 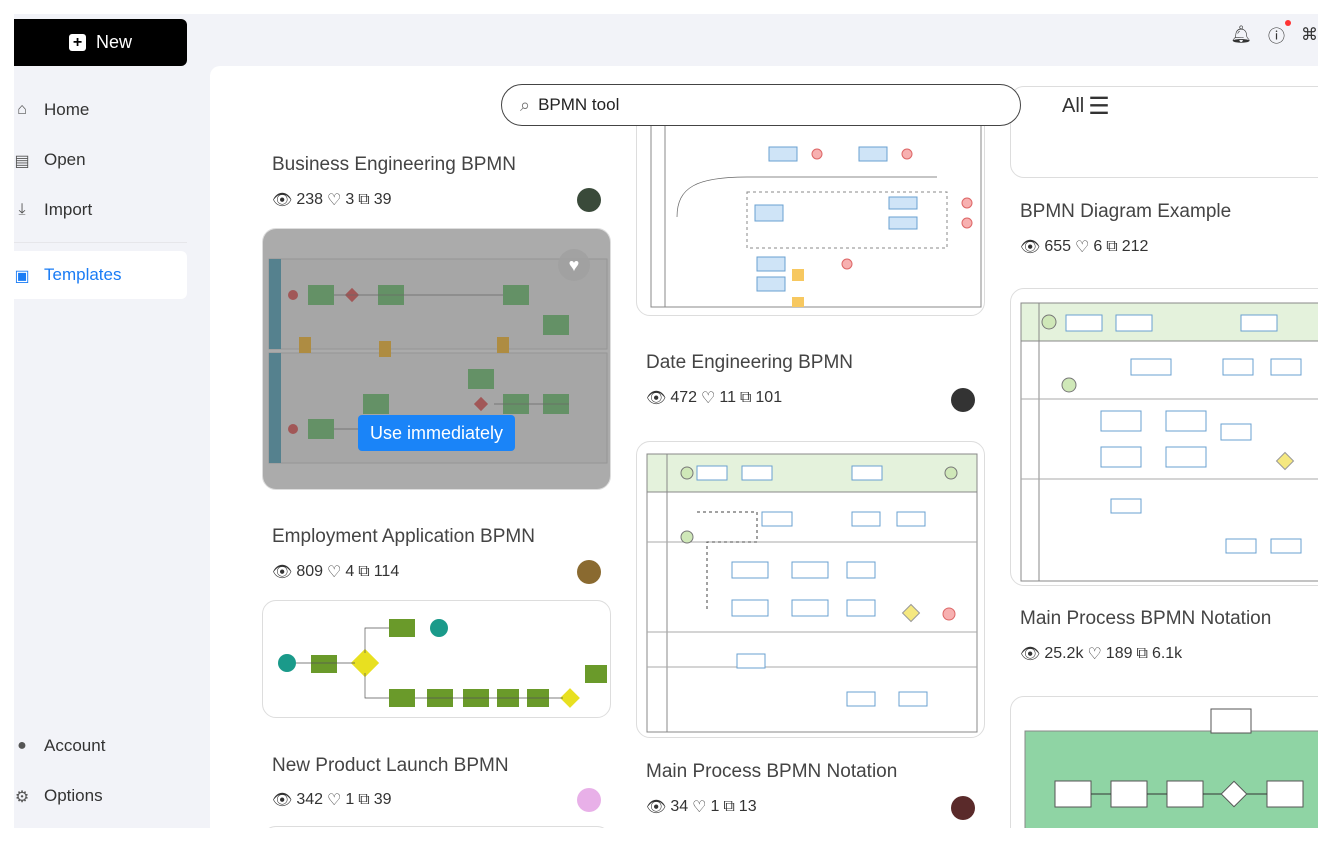 What do you see at coordinates (100, 42) in the screenshot?
I see `new-button: + New` at bounding box center [100, 42].